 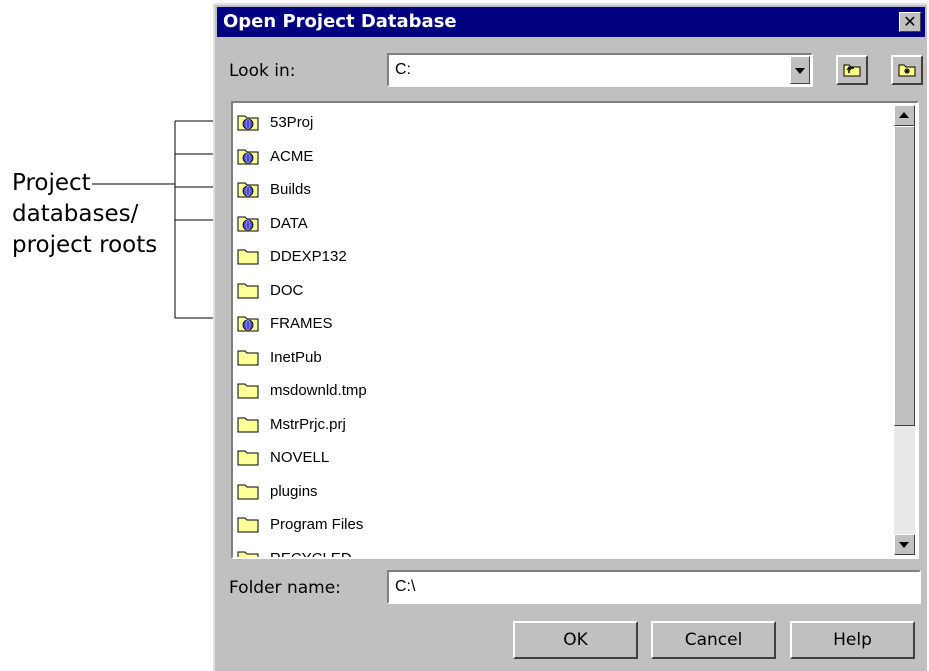 I want to click on chevron-down-icon, so click(x=800, y=70).